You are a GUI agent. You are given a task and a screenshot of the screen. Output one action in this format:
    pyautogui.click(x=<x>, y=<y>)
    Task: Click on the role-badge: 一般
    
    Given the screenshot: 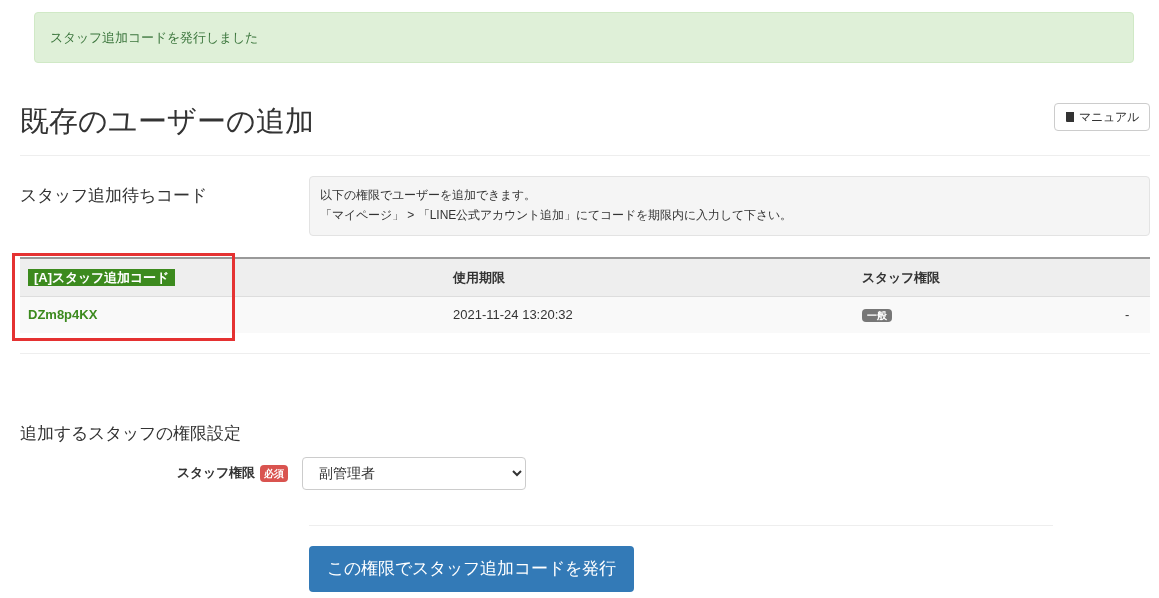 What is the action you would take?
    pyautogui.click(x=877, y=316)
    